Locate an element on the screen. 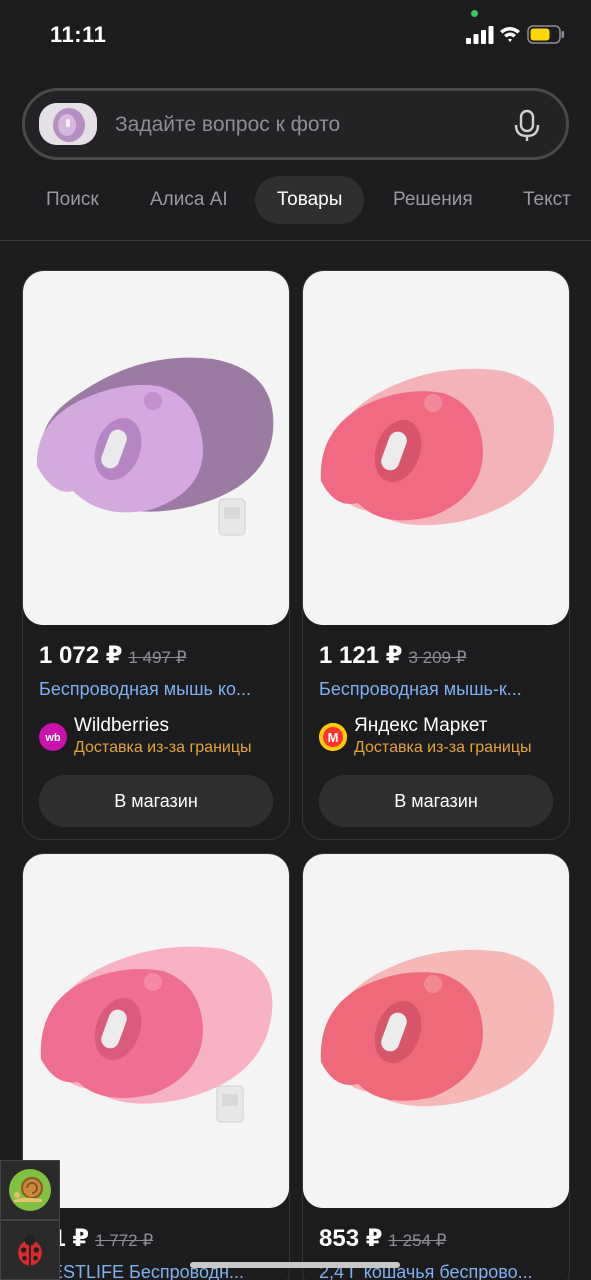 The width and height of the screenshot is (591, 1280). yandex-market-logo-icon: M is located at coordinates (333, 737).